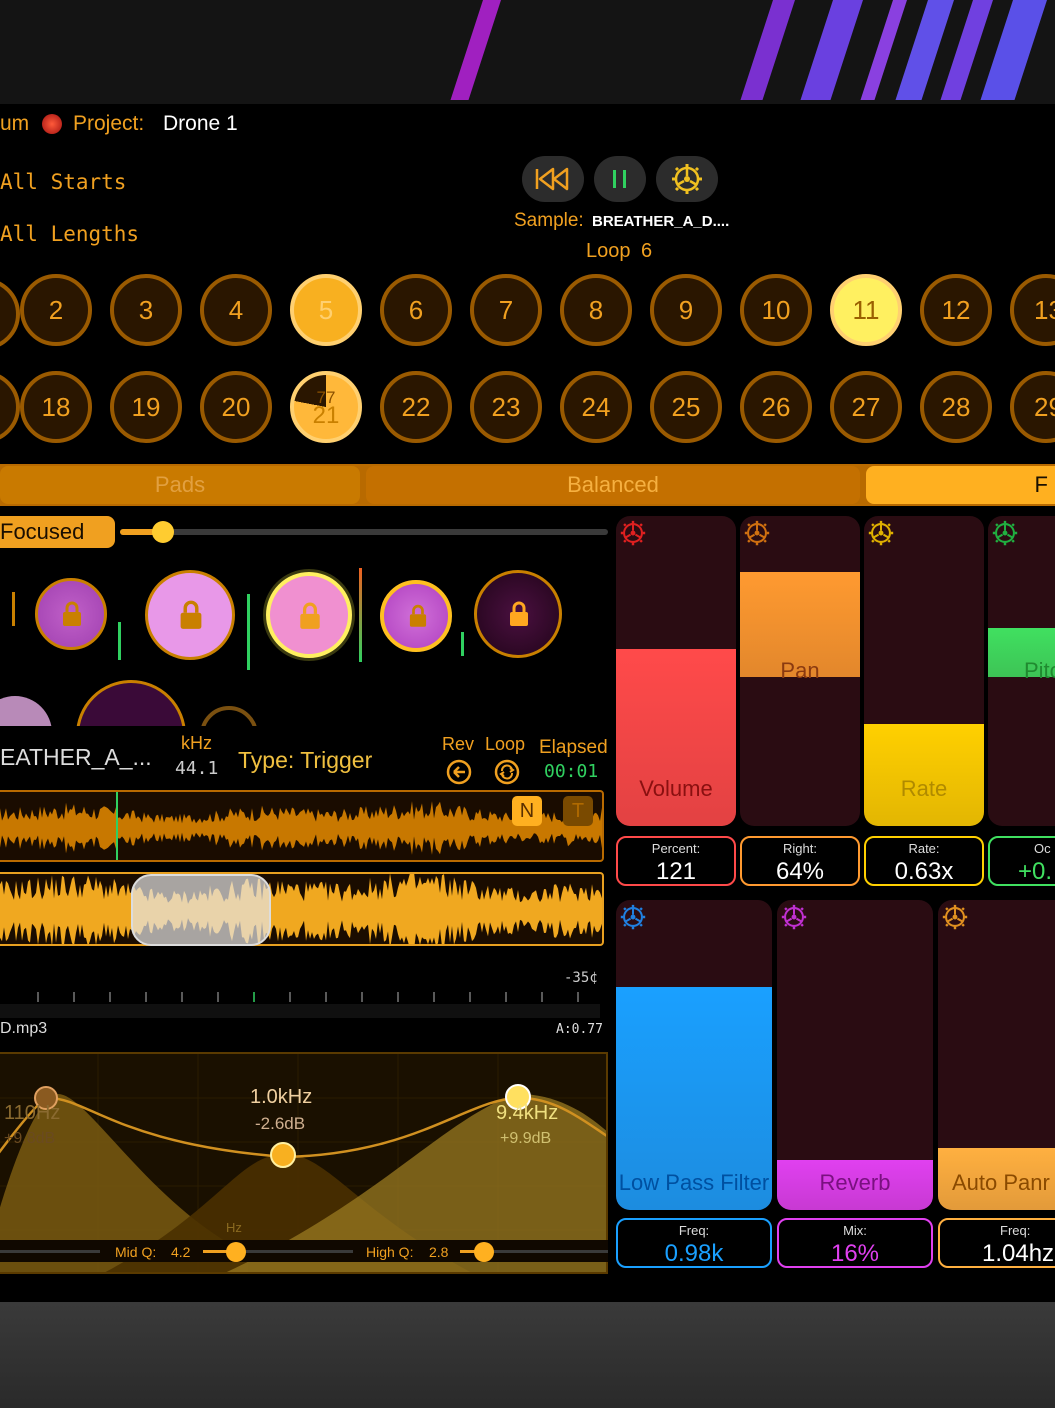 The image size is (1055, 1408). I want to click on low-q-track, so click(50, 1251).